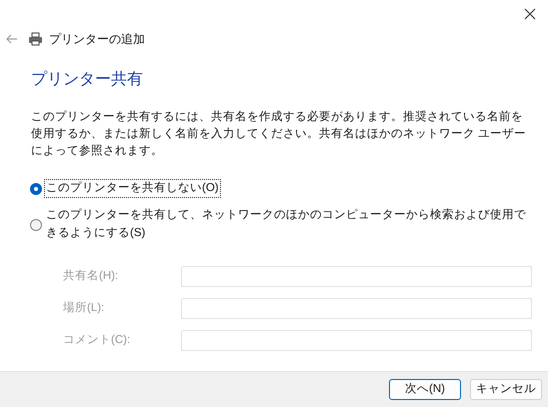  What do you see at coordinates (281, 188) in the screenshot?
I see `radio-option: このプリンターを共有しない(O)` at bounding box center [281, 188].